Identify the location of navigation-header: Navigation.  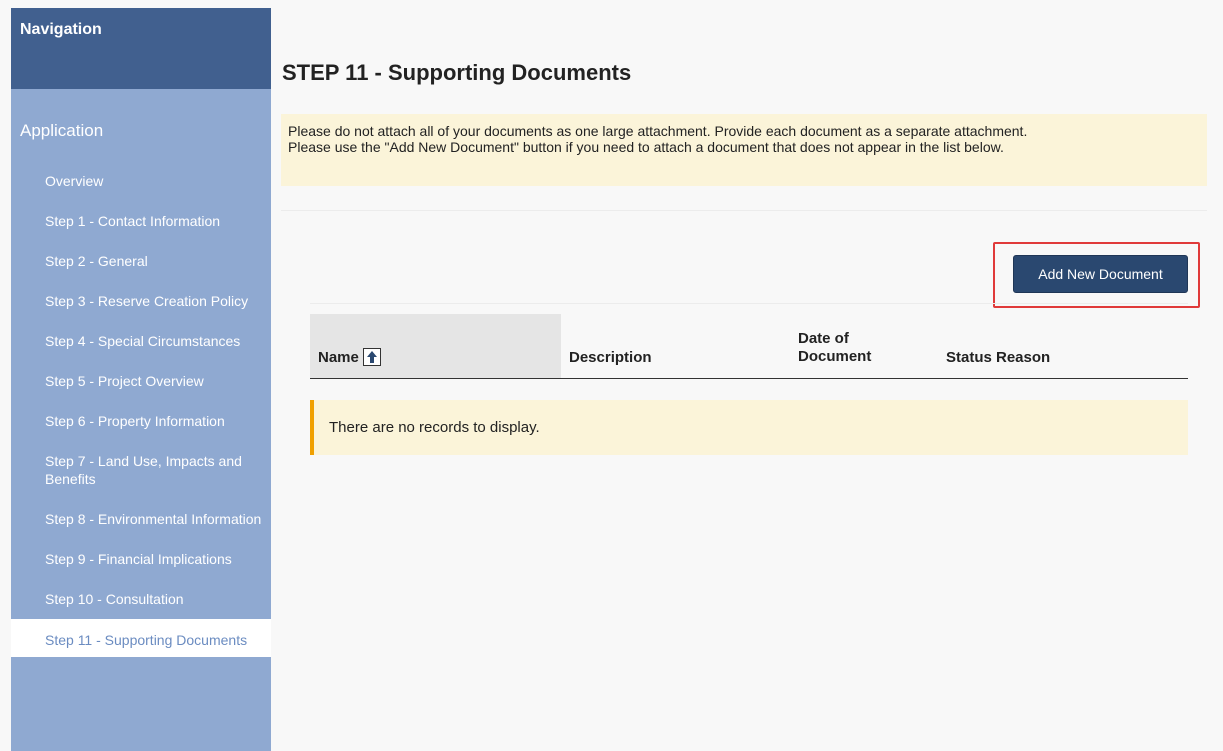
(141, 48).